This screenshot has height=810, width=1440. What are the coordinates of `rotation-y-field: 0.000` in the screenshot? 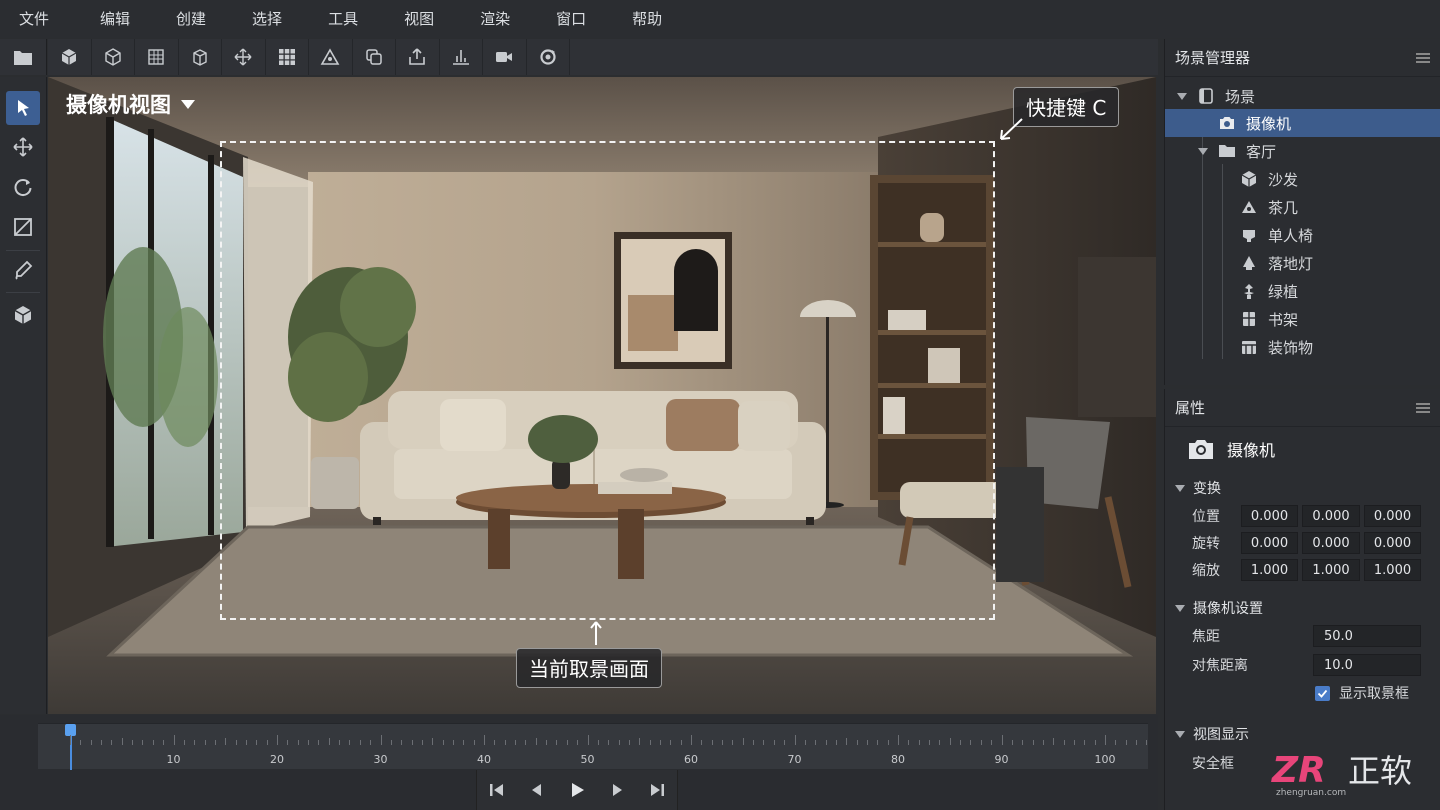 It's located at (1331, 543).